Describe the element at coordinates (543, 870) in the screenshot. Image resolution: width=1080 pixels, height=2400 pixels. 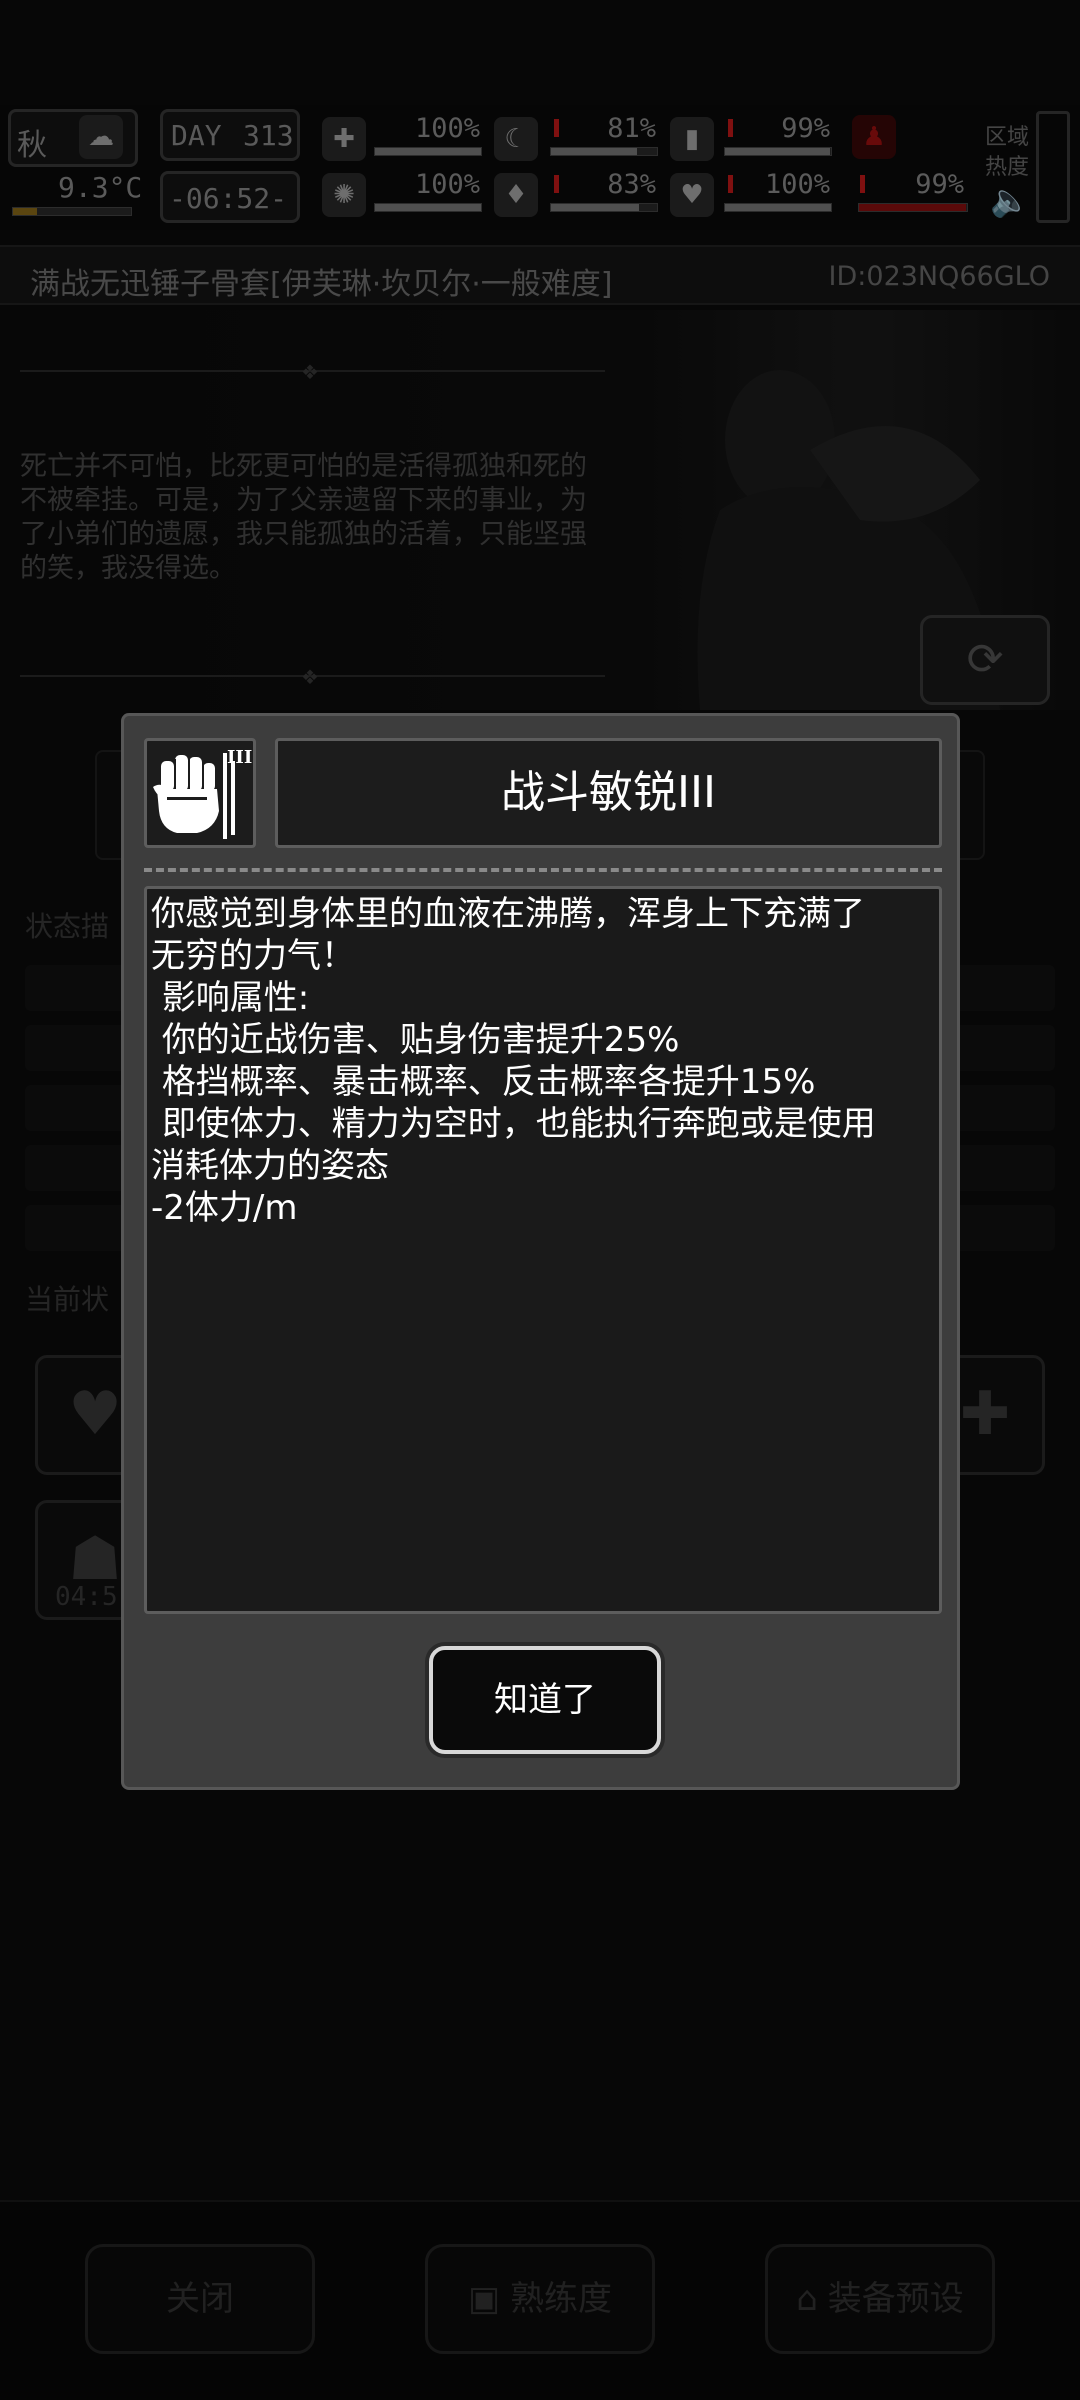
I see `dashed-divider` at that location.